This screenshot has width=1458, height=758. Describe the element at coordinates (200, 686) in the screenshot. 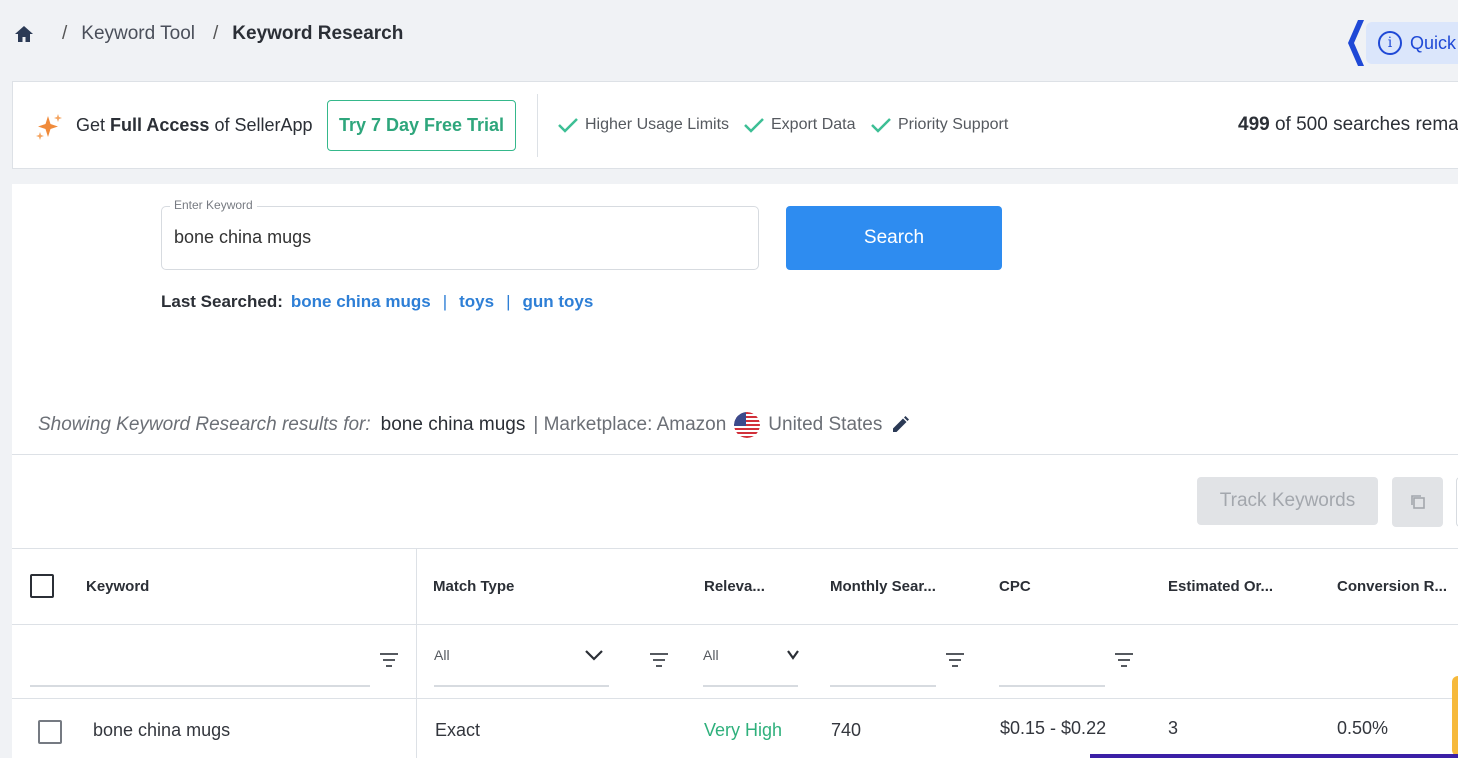

I see `keyword-filter-input` at that location.